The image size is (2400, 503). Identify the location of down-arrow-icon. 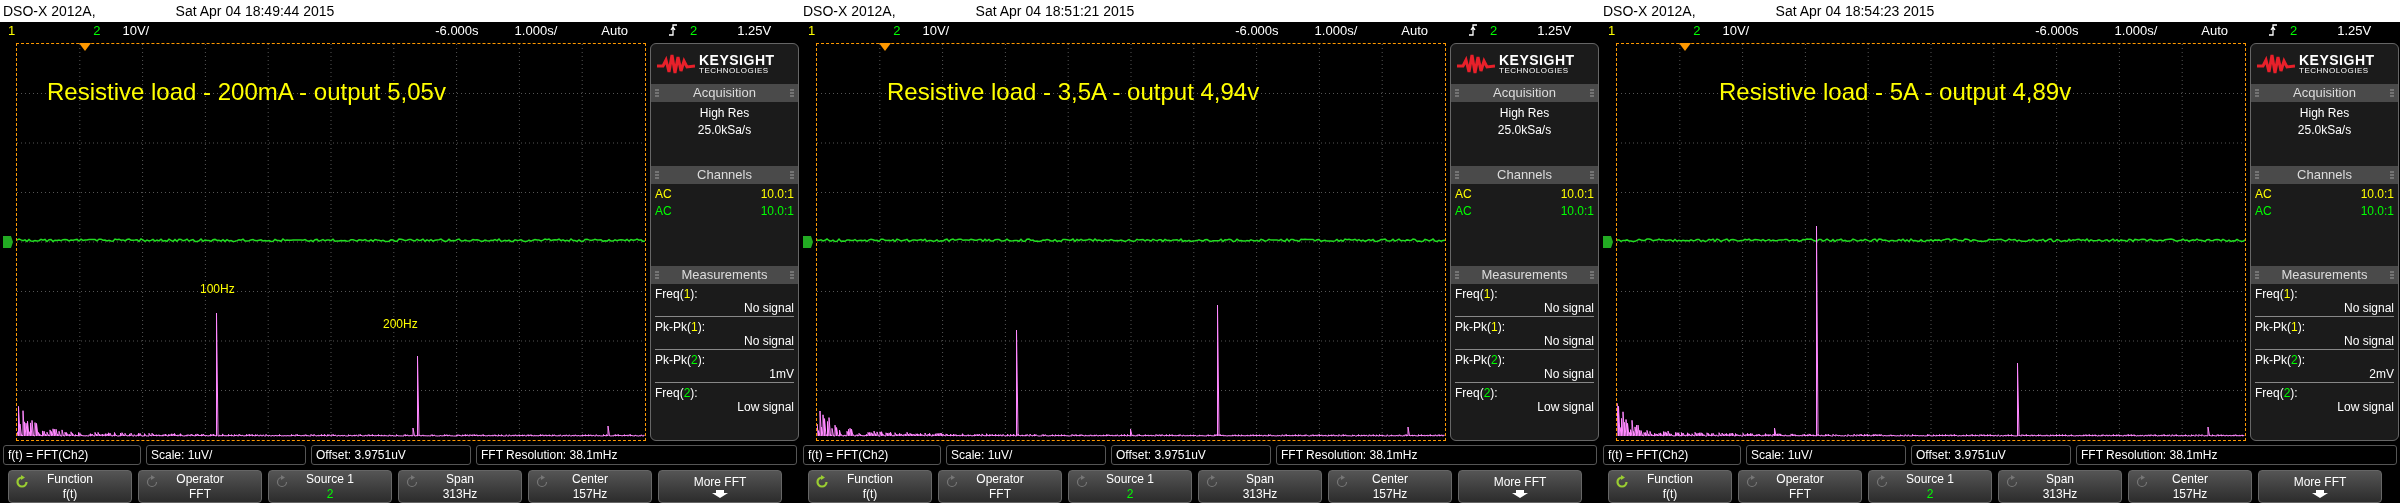
(720, 494).